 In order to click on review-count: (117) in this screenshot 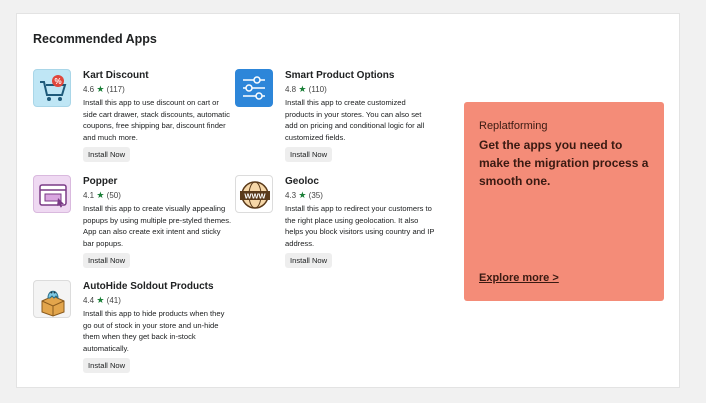, I will do `click(115, 89)`.